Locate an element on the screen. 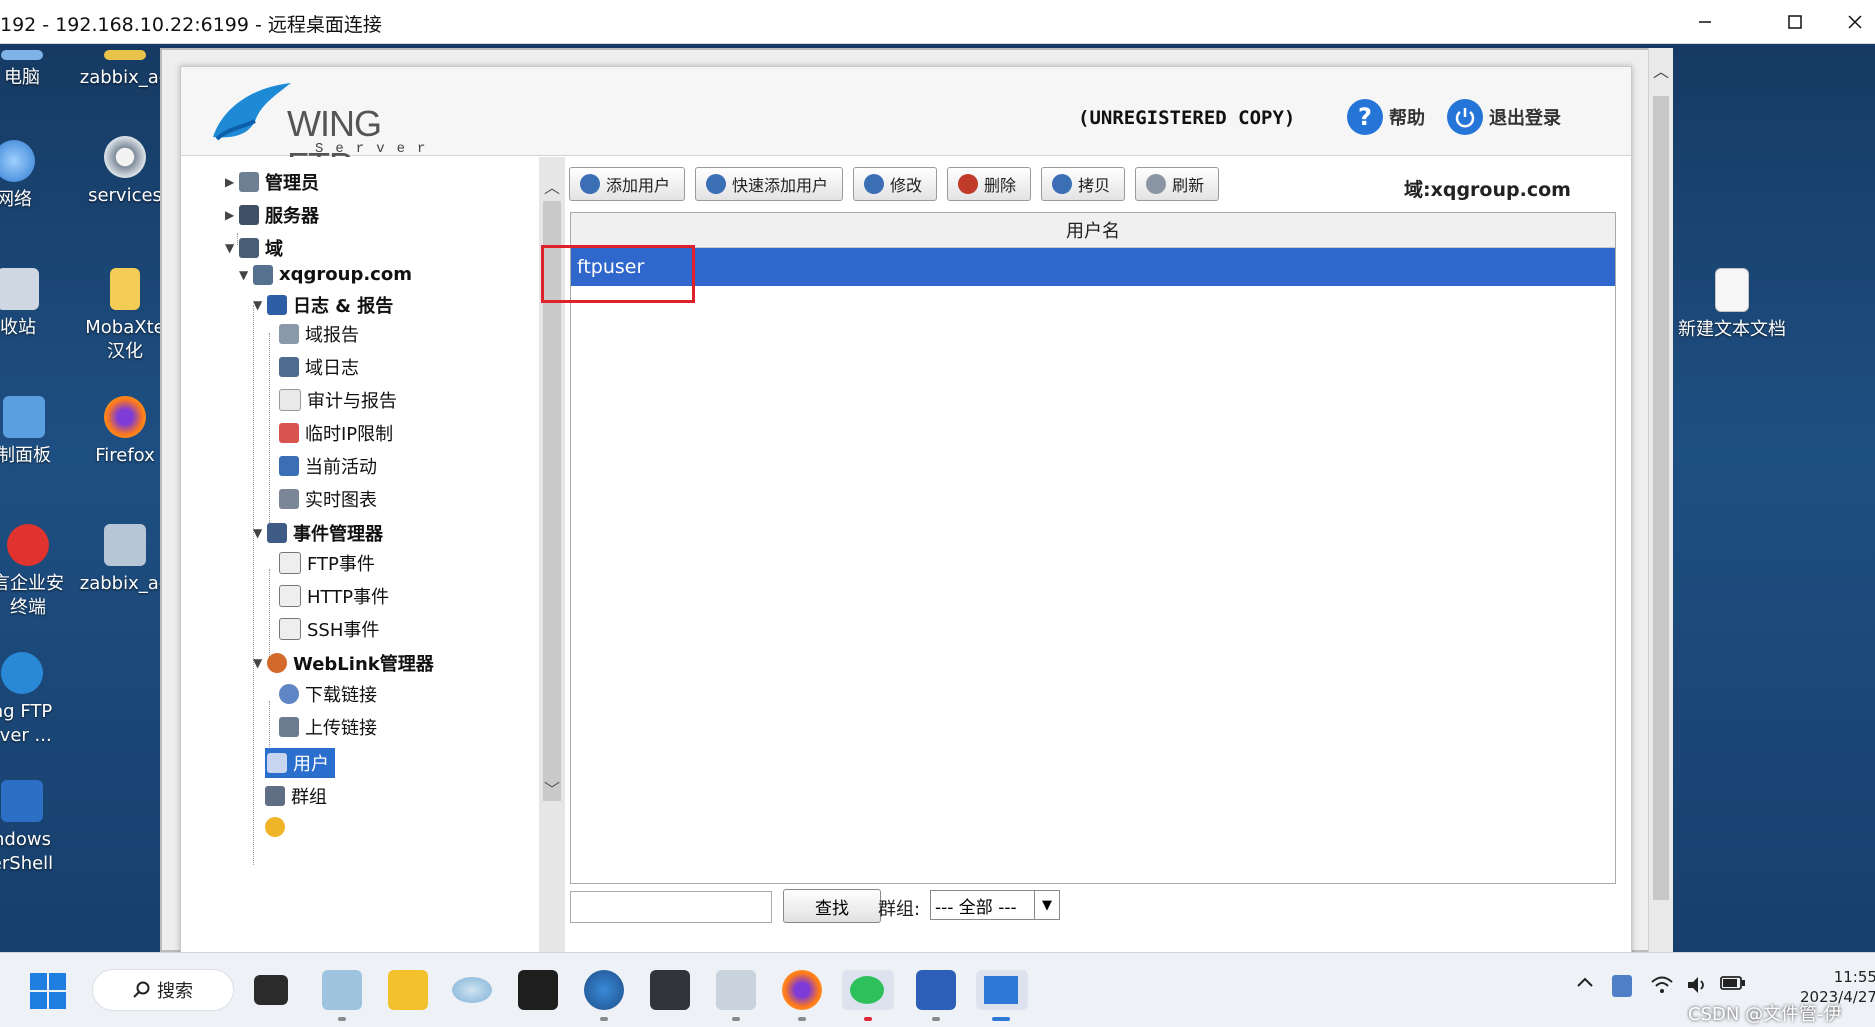 The width and height of the screenshot is (1875, 1027). delete-user-icon is located at coordinates (968, 184).